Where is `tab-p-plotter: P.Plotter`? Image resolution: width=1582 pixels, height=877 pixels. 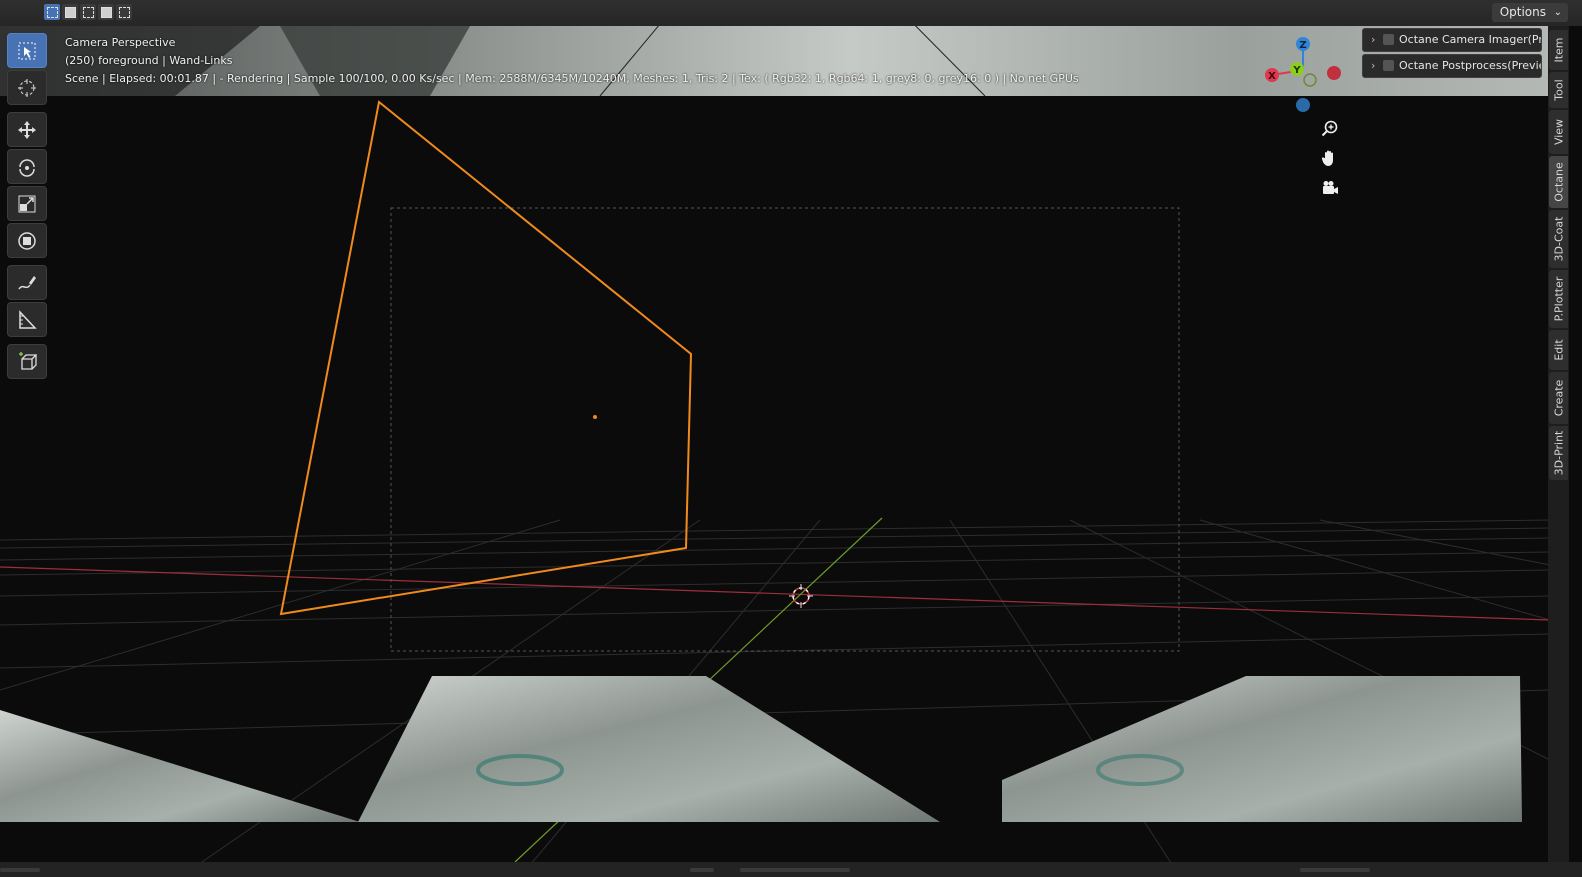 tab-p-plotter: P.Plotter is located at coordinates (1558, 299).